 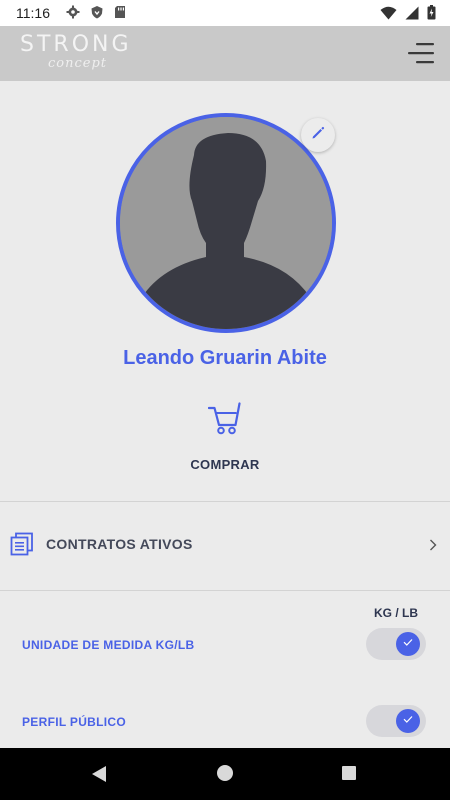 I want to click on logo: STRONG concept, so click(x=76, y=51).